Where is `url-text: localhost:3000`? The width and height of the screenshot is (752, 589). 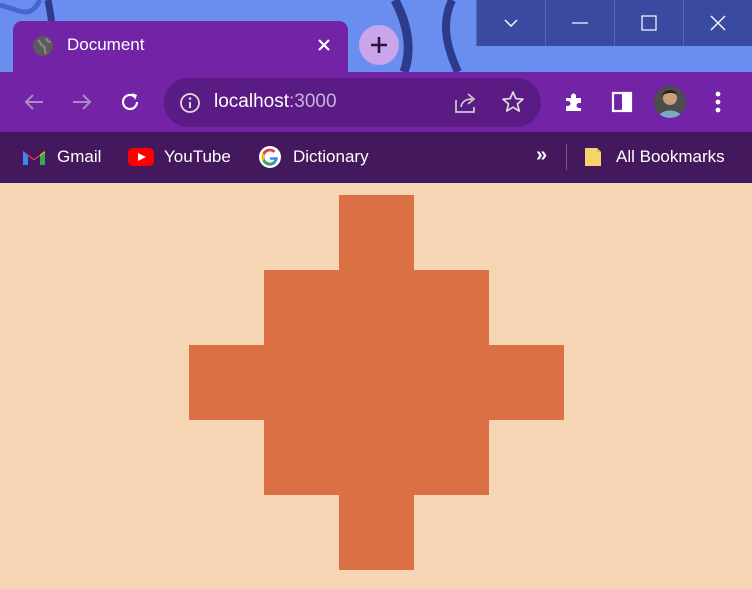
url-text: localhost:3000 is located at coordinates (275, 102).